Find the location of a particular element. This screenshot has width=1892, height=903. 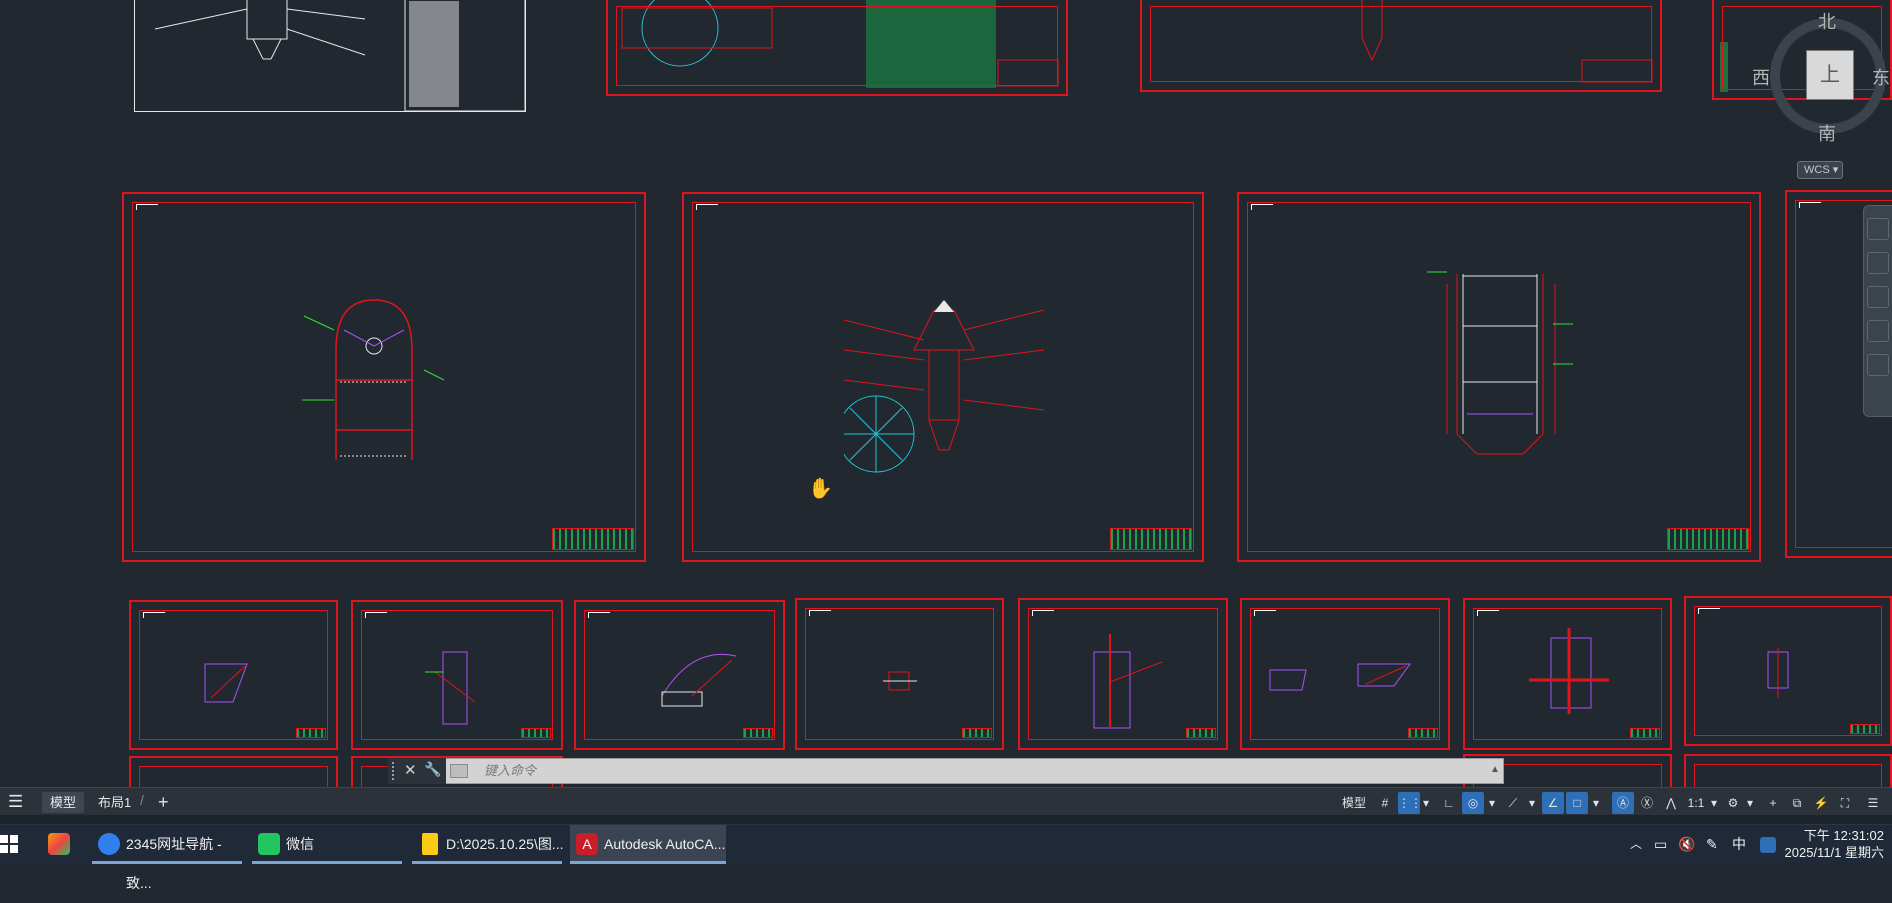

customization-menu-icon: ☰ is located at coordinates (1873, 803).